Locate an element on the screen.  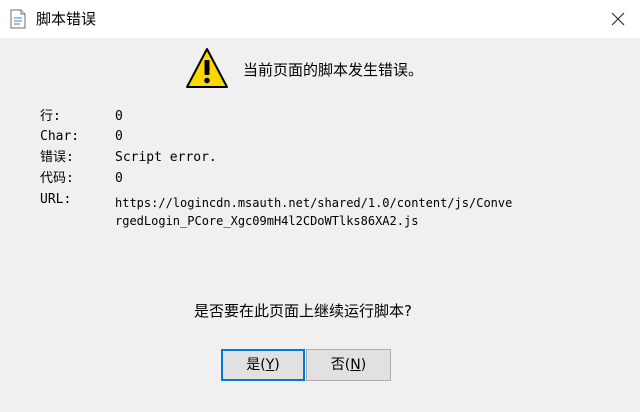
line-value: 0 is located at coordinates (119, 116).